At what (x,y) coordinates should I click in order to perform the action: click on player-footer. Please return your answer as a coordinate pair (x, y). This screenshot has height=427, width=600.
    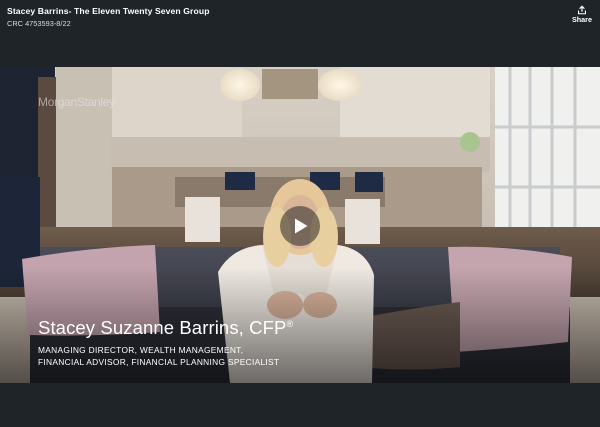
    Looking at the image, I should click on (300, 405).